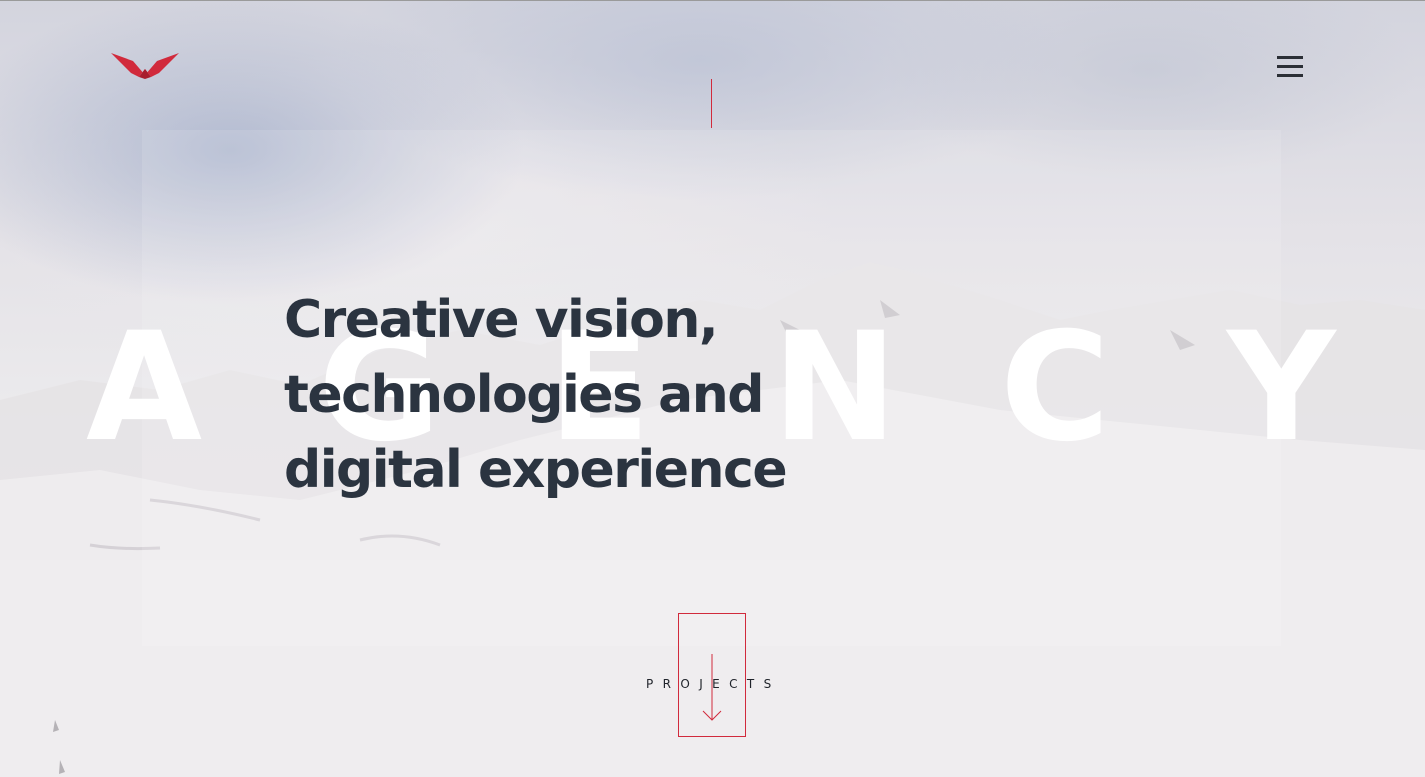 This screenshot has height=777, width=1425. I want to click on hamburger-menu-icon, so click(1290, 67).